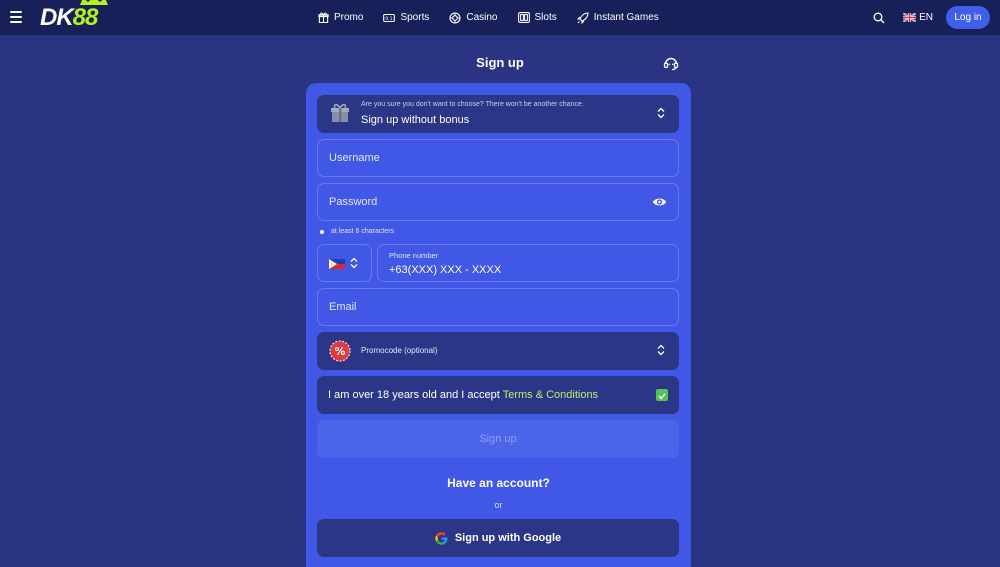  I want to click on password-hint: at least 6 characters, so click(357, 231).